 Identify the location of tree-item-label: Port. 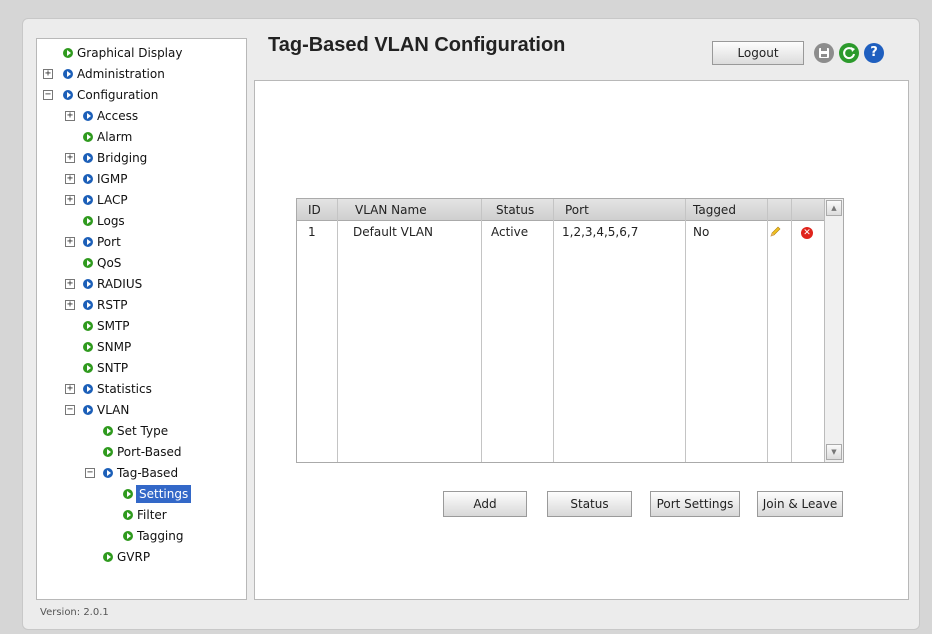
(109, 242).